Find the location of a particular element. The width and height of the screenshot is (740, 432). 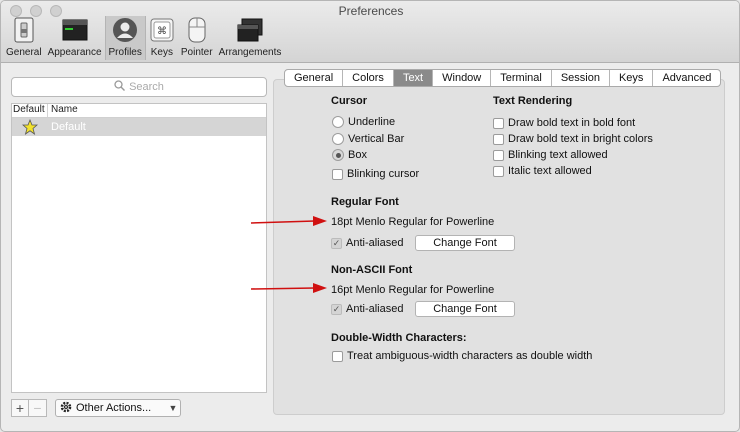

cursor-underline-option: Underline is located at coordinates (363, 122).